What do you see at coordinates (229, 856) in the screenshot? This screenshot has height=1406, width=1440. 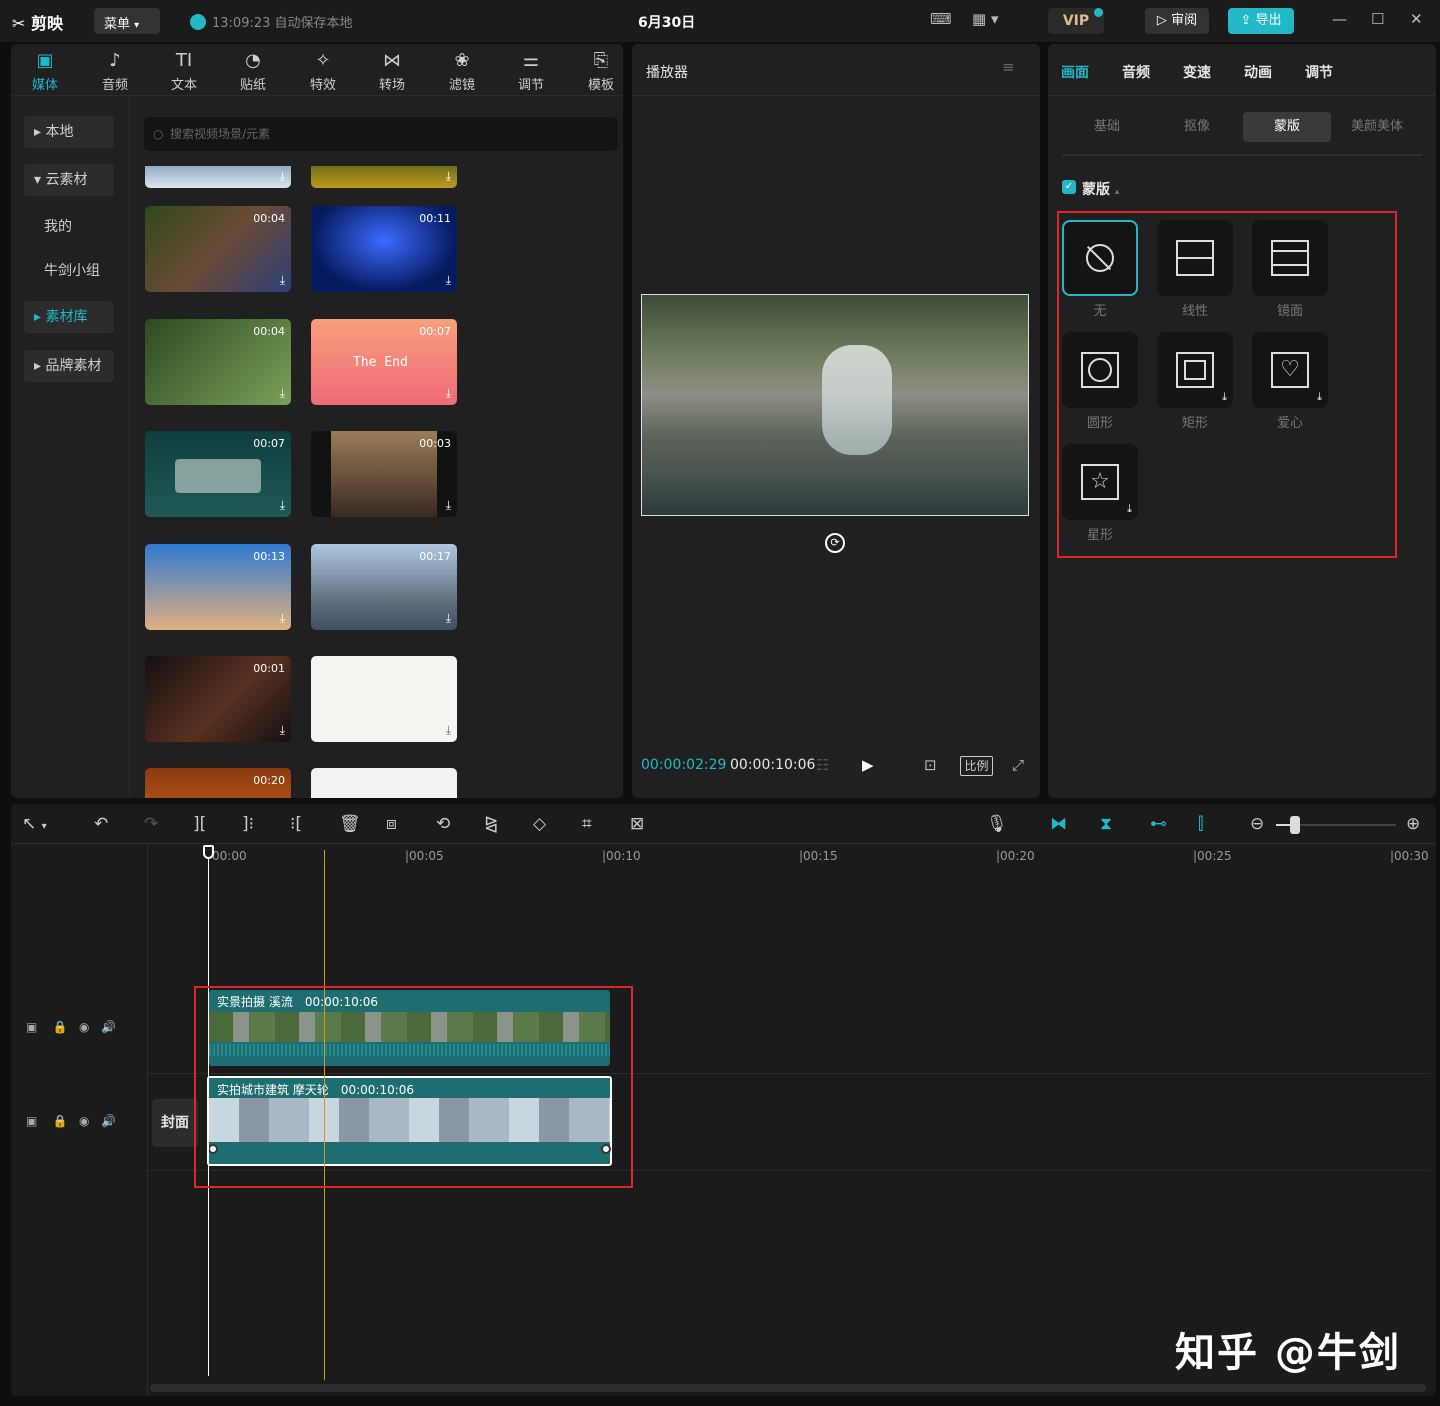 I see `ruler-label: 00:00` at bounding box center [229, 856].